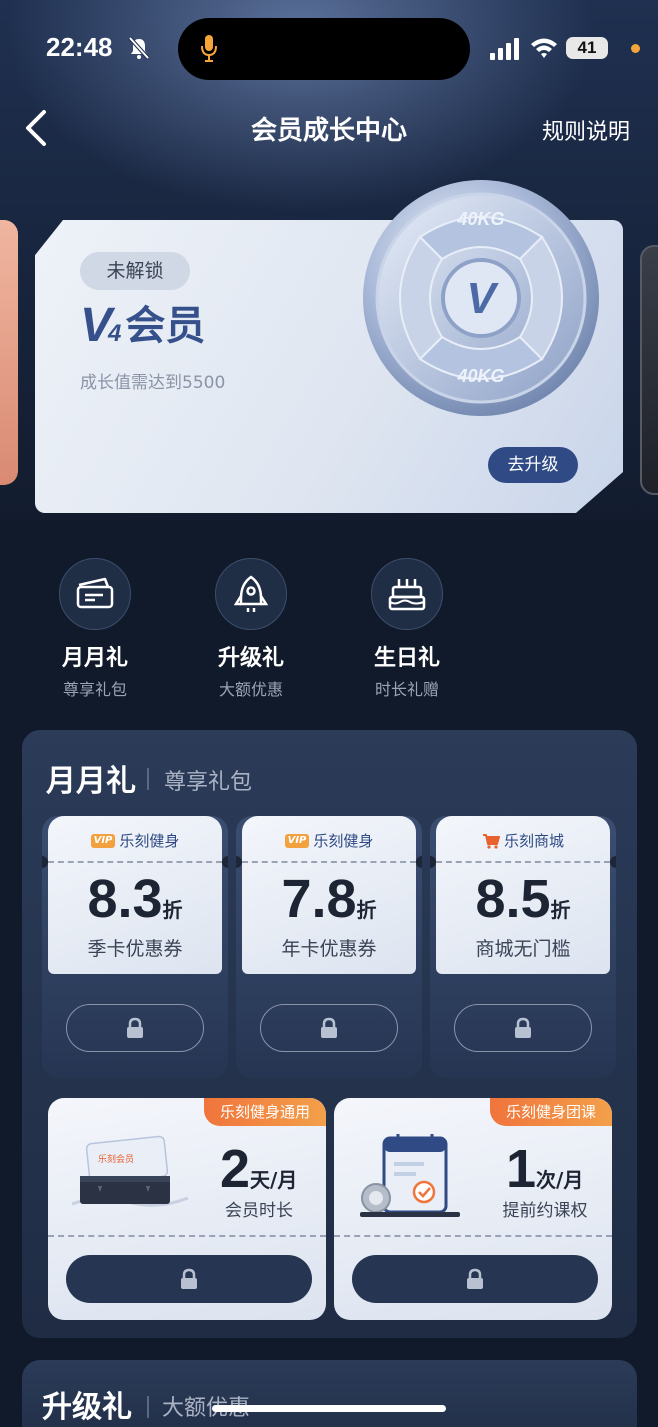  I want to click on lock-status-badge: 未解锁, so click(135, 271).